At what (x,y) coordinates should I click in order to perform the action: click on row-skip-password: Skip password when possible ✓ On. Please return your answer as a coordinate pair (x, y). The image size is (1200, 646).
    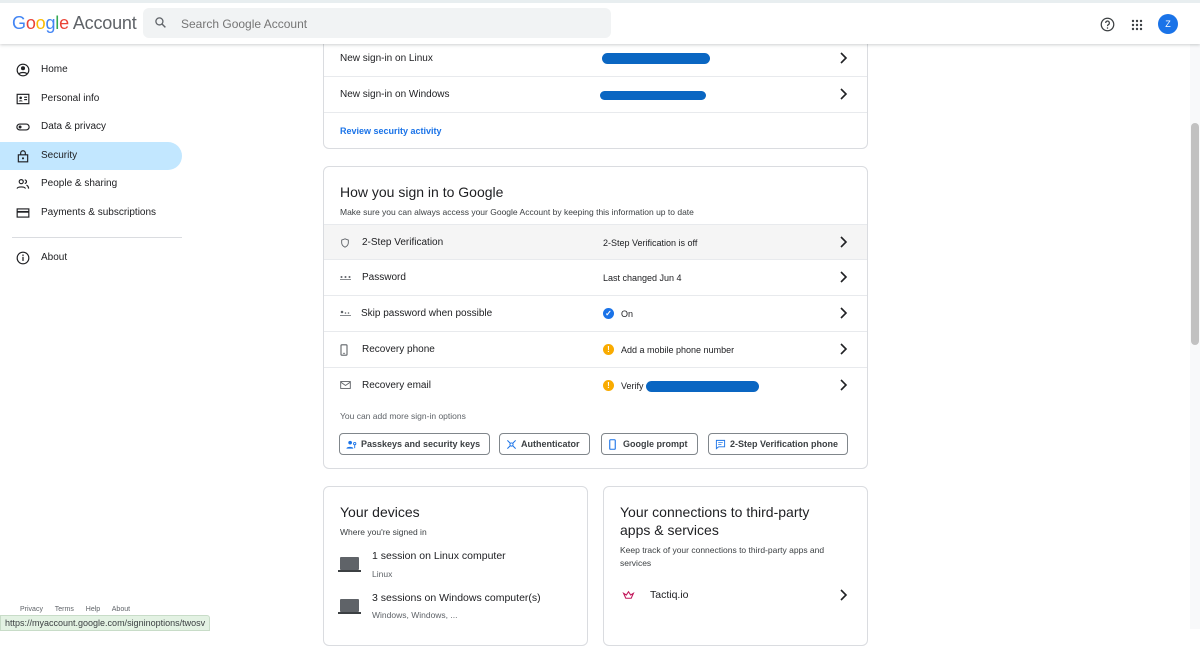
    Looking at the image, I should click on (595, 314).